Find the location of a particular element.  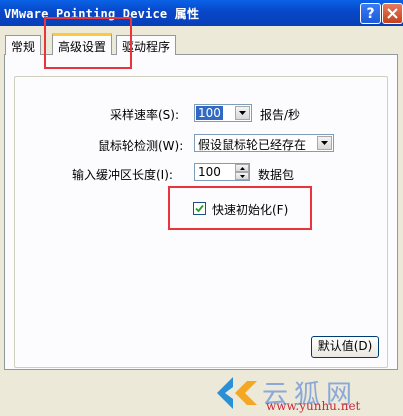

buffer-length-unit: 数据包 is located at coordinates (276, 175).